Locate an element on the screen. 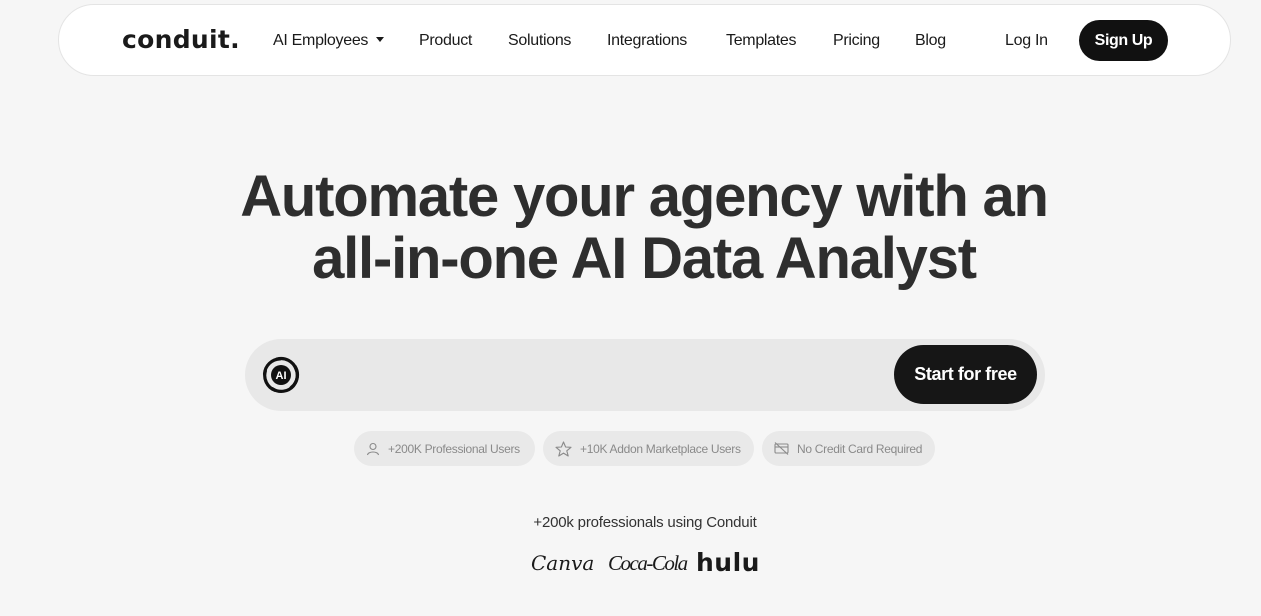 This screenshot has height=616, width=1261. badge-no-credit-card-label: No Credit Card Required is located at coordinates (860, 448).